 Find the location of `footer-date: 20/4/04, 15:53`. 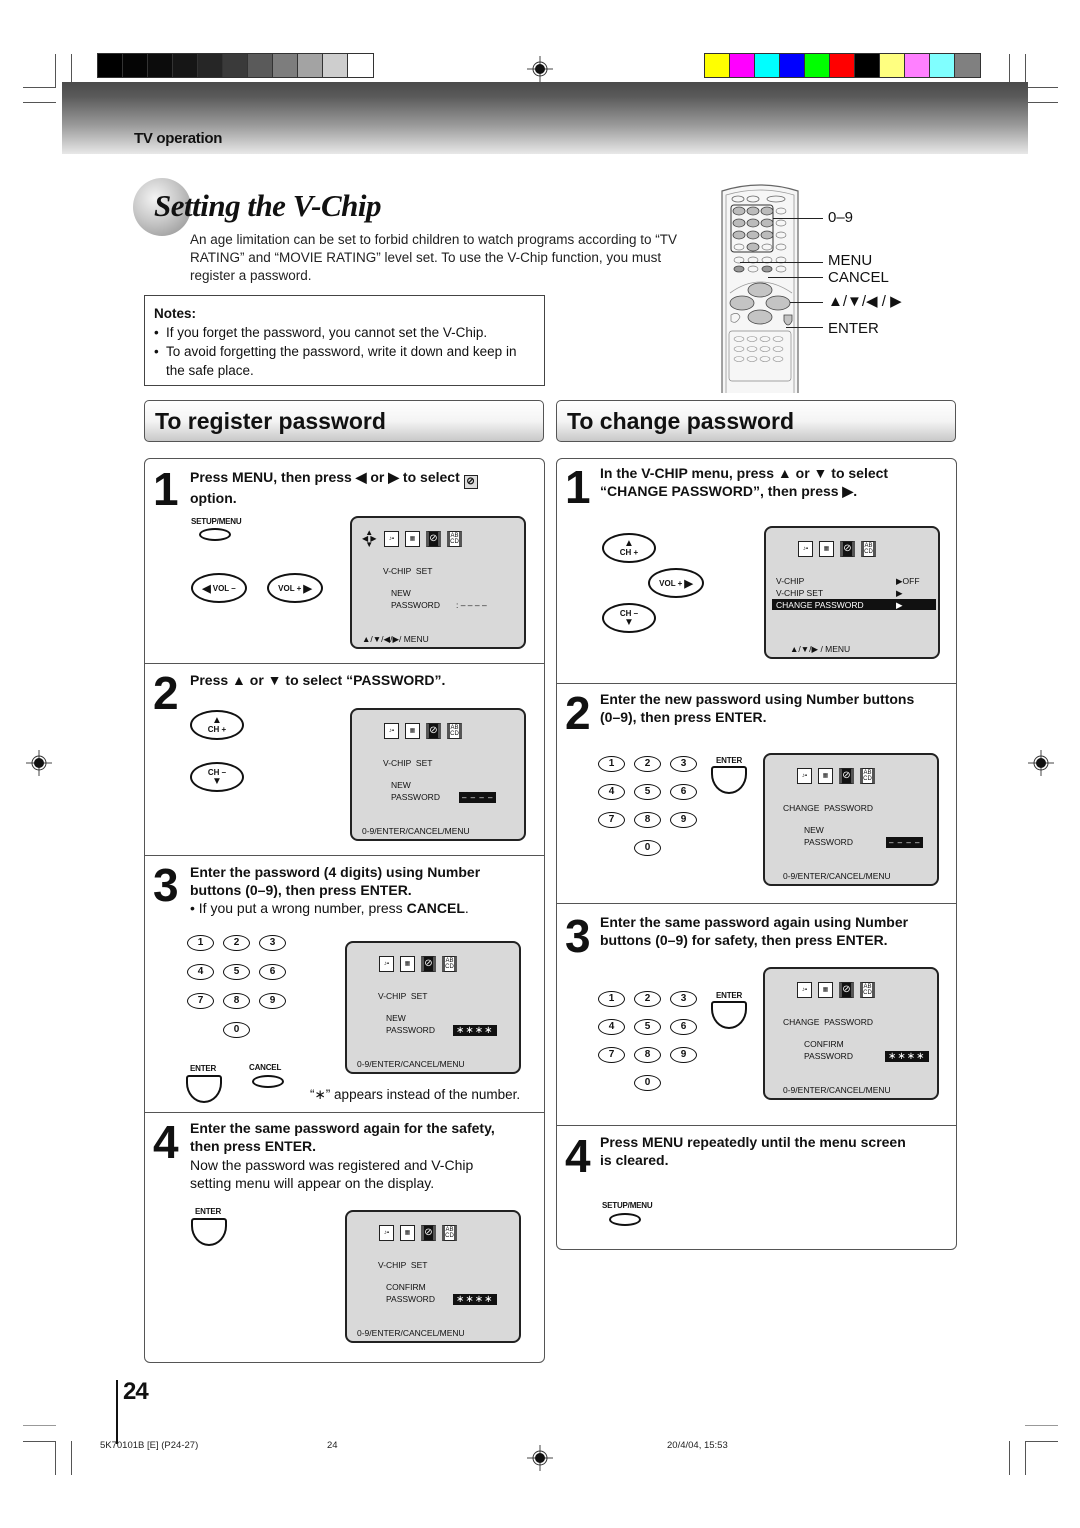

footer-date: 20/4/04, 15:53 is located at coordinates (697, 1445).